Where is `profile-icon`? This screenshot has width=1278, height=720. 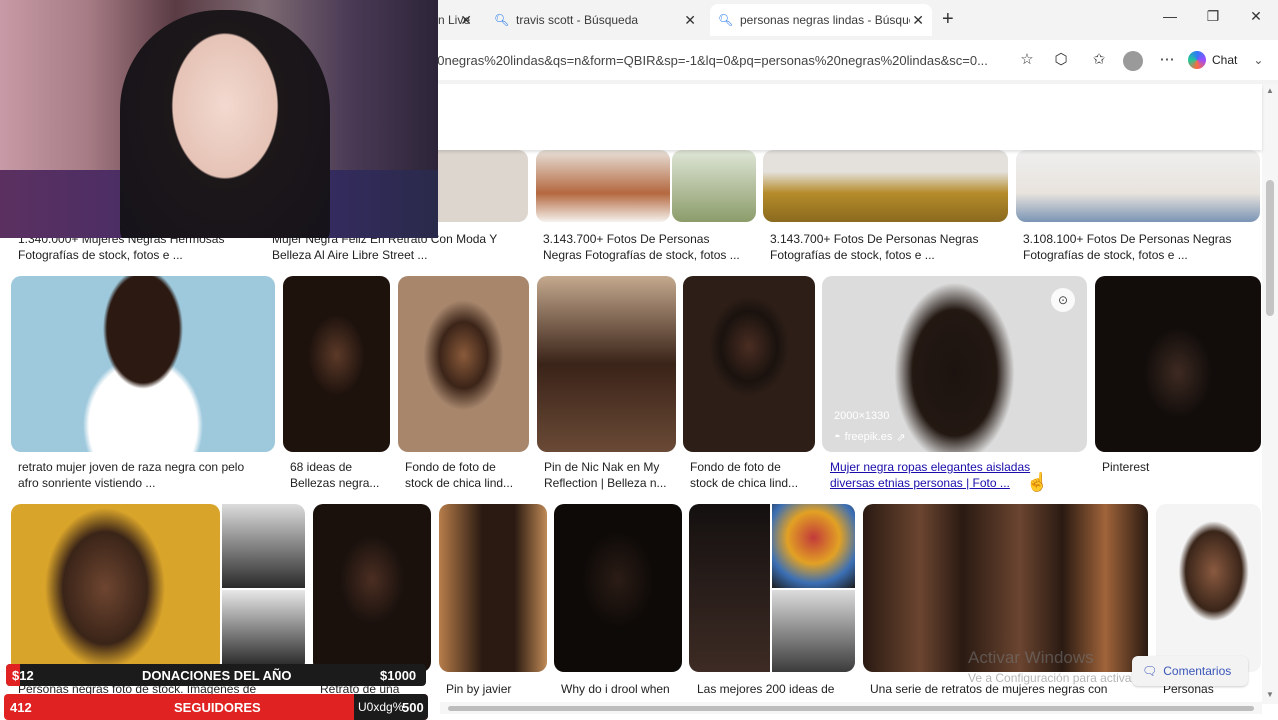 profile-icon is located at coordinates (1133, 61).